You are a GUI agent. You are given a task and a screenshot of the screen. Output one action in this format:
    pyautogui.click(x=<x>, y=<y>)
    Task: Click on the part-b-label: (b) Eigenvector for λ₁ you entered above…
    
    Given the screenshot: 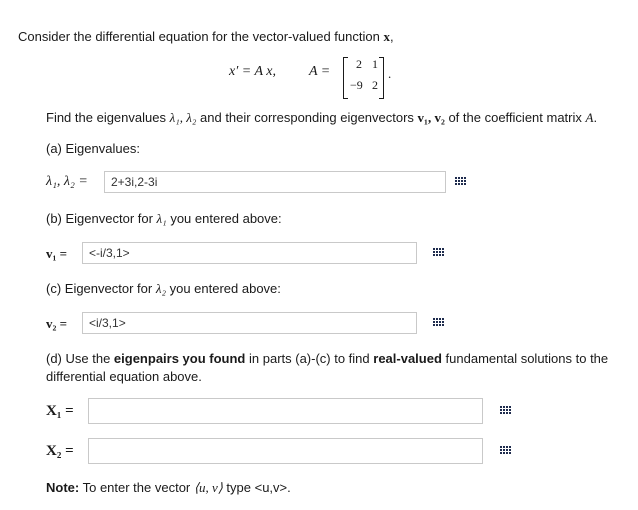 What is the action you would take?
    pyautogui.click(x=164, y=219)
    